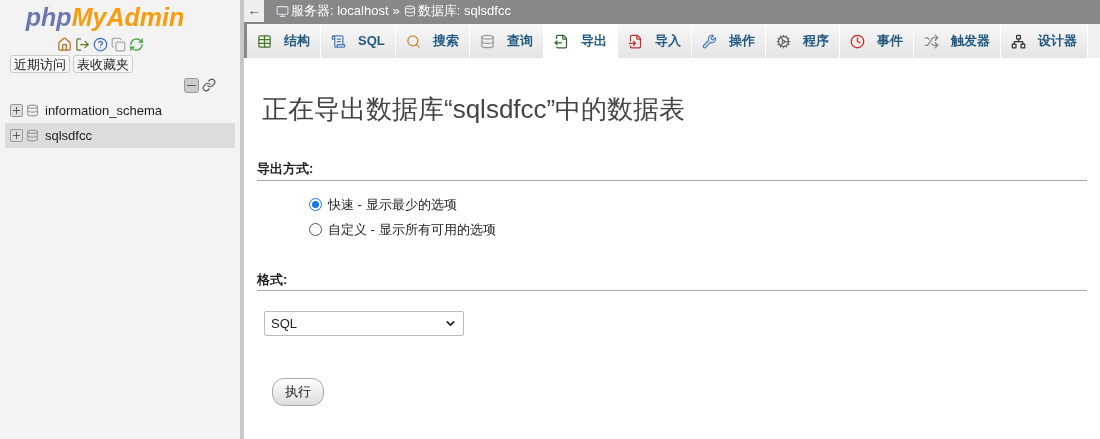 The image size is (1100, 439). What do you see at coordinates (672, 280) in the screenshot?
I see `section-title: 格式:` at bounding box center [672, 280].